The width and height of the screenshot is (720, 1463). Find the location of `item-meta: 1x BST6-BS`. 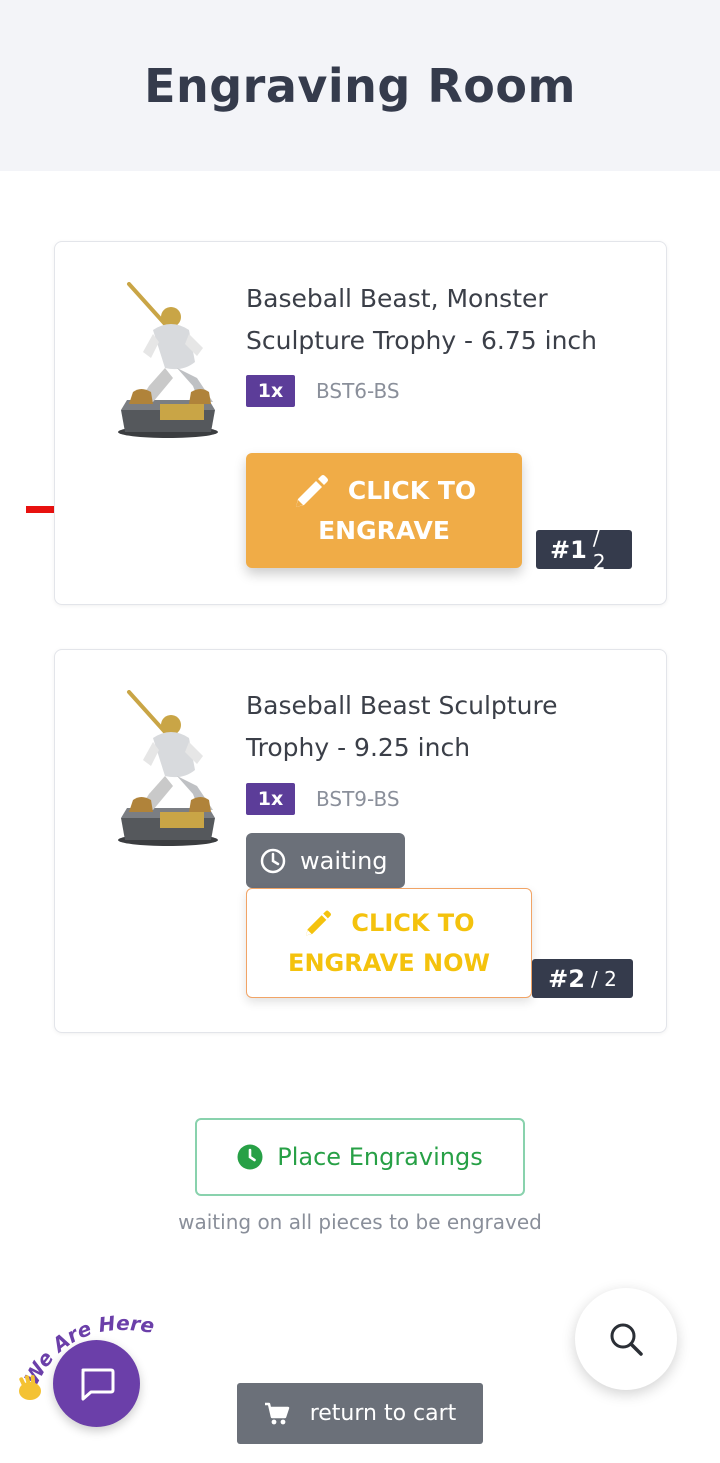

item-meta: 1x BST6-BS is located at coordinates (323, 391).